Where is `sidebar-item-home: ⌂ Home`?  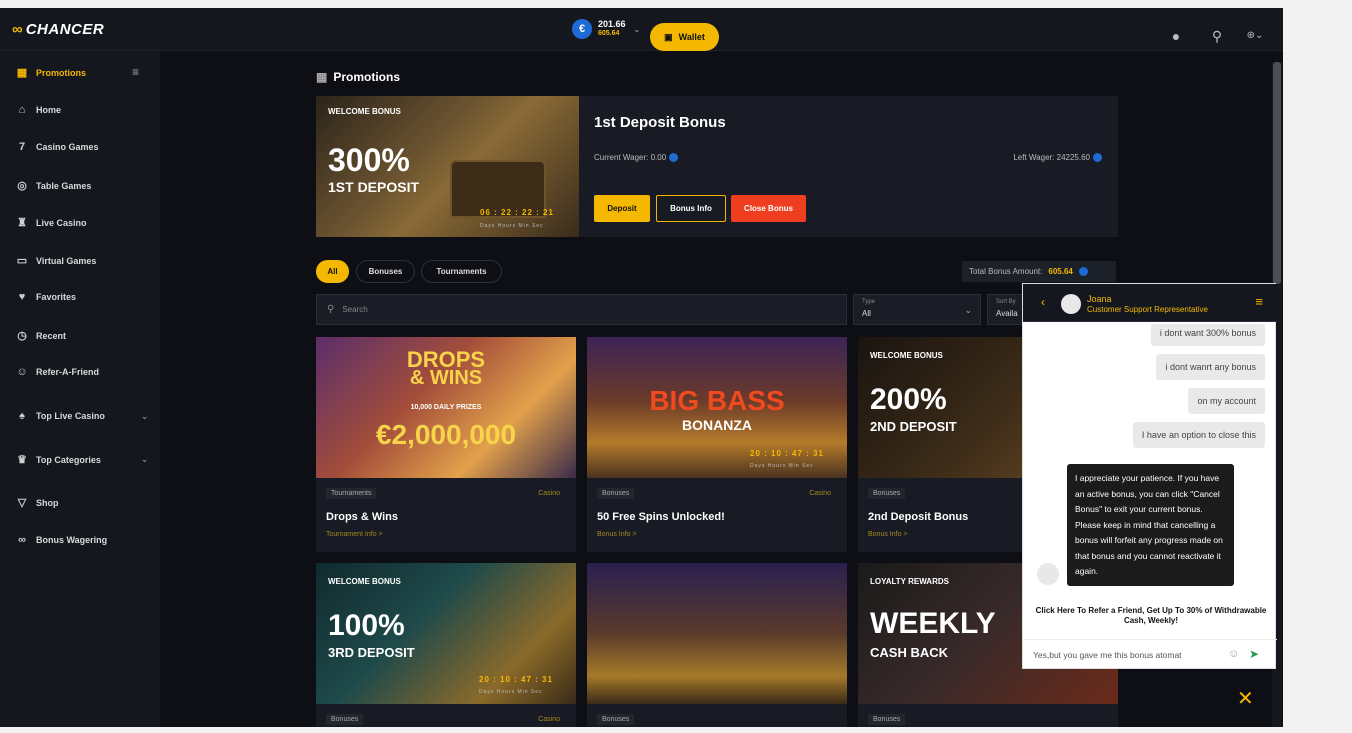 sidebar-item-home: ⌂ Home is located at coordinates (82, 110).